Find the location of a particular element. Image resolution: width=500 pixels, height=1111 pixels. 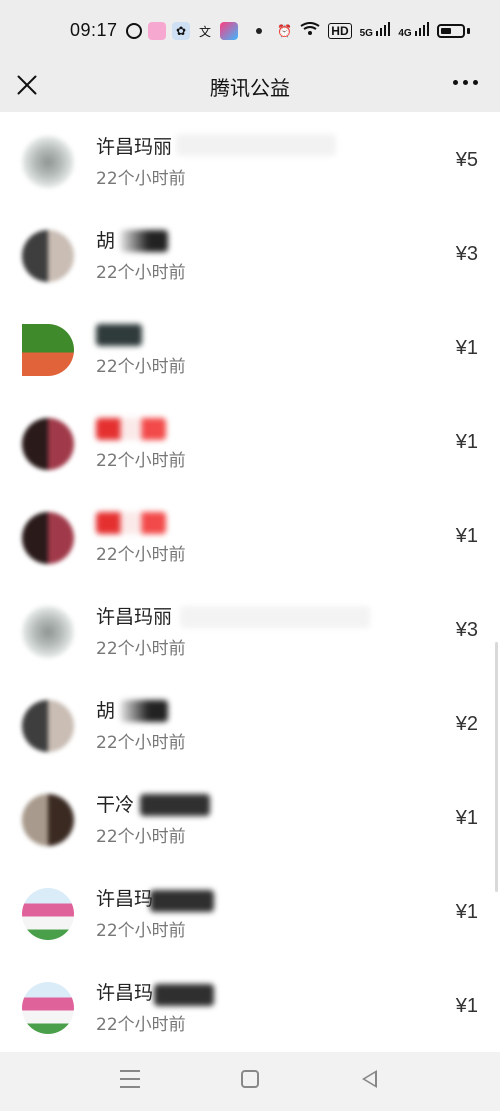

back-icon is located at coordinates (369, 1079).